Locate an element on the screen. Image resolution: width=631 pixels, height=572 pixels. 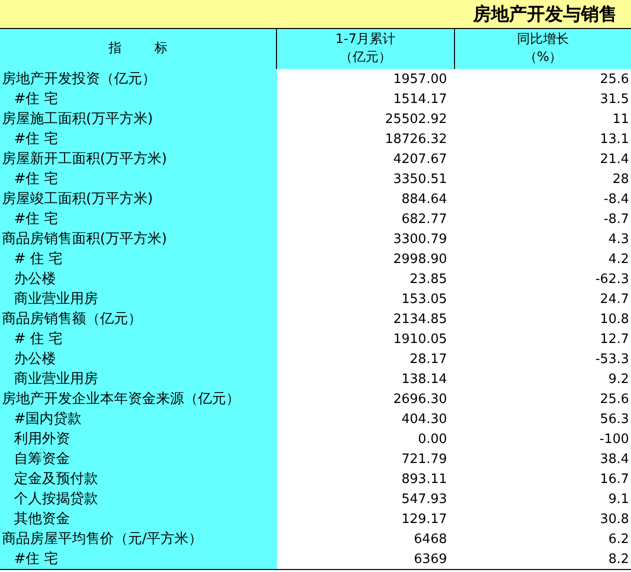
table-cell: 6369 is located at coordinates (430, 559).